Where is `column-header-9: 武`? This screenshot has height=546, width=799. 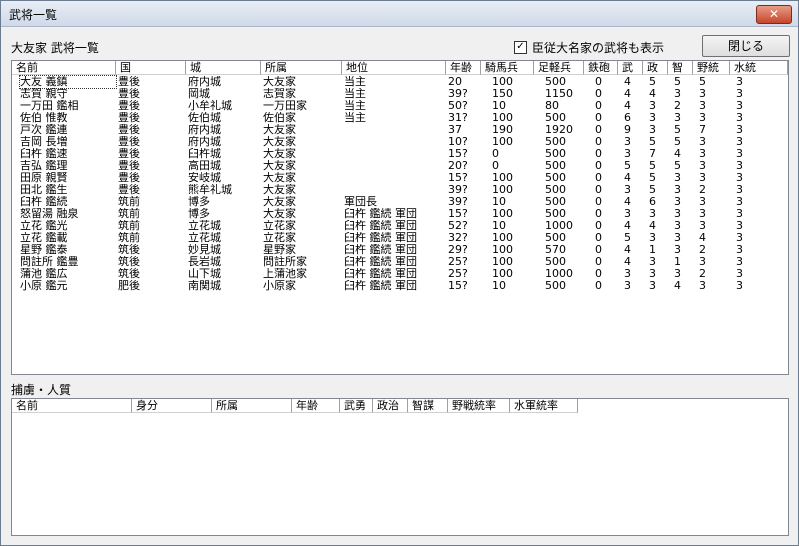
column-header-9: 武 is located at coordinates (630, 68).